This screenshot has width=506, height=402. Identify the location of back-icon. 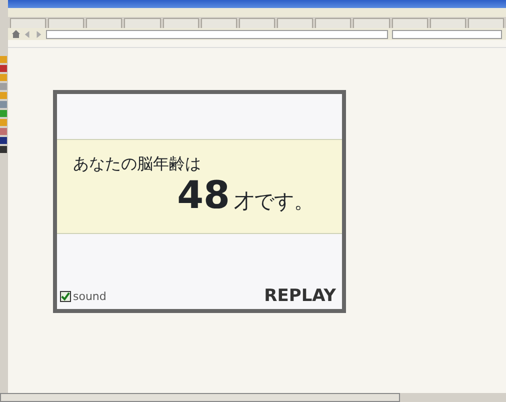
(27, 34).